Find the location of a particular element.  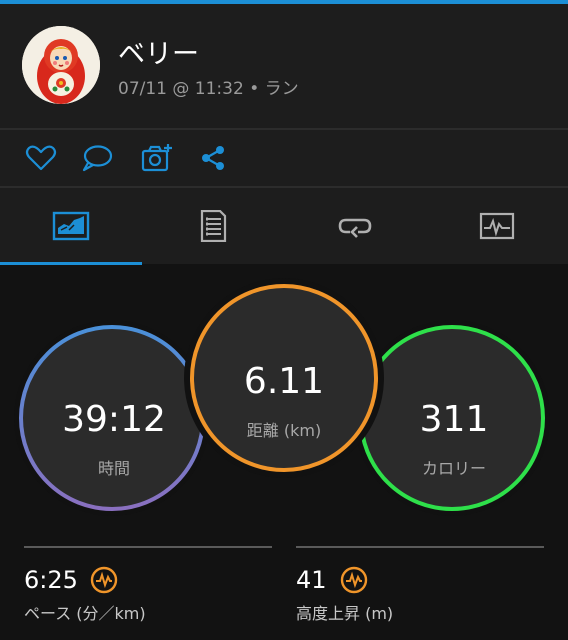

heart-icon is located at coordinates (41, 158).